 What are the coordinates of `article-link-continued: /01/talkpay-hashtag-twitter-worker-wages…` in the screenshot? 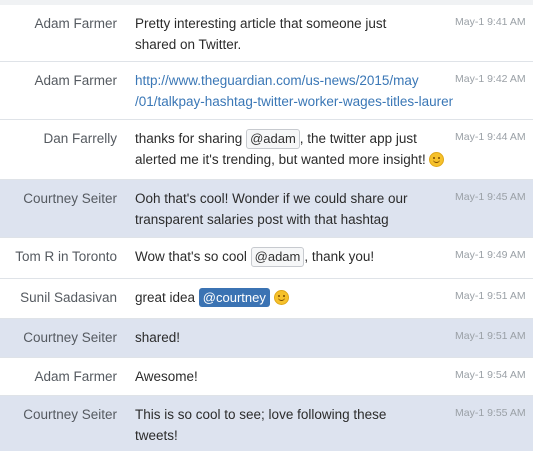 It's located at (294, 101).